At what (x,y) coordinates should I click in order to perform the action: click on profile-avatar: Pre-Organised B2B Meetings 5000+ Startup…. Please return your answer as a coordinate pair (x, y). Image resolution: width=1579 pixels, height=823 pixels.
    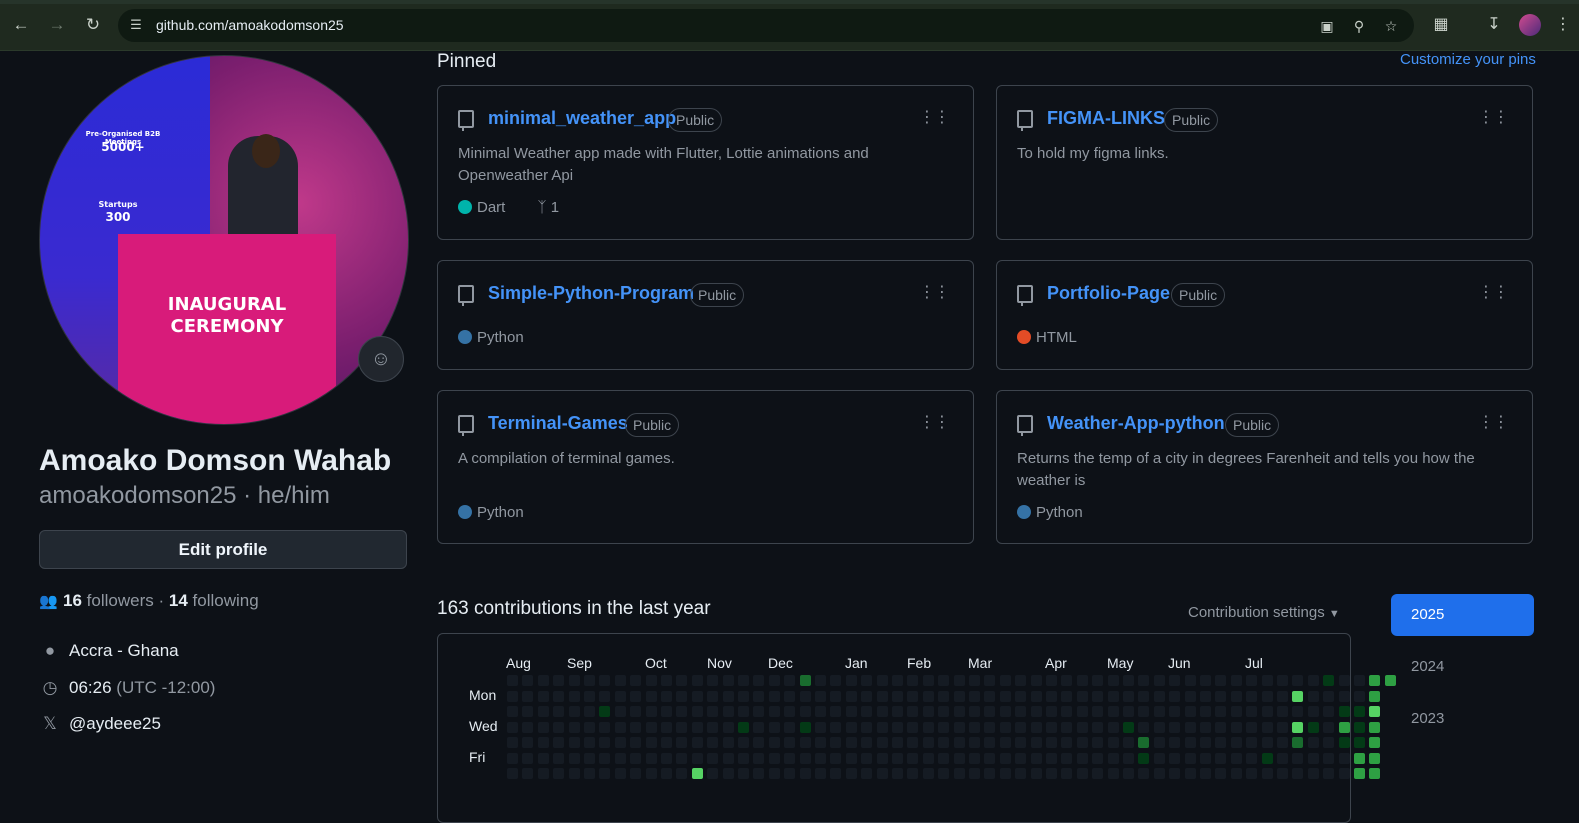
    Looking at the image, I should click on (224, 240).